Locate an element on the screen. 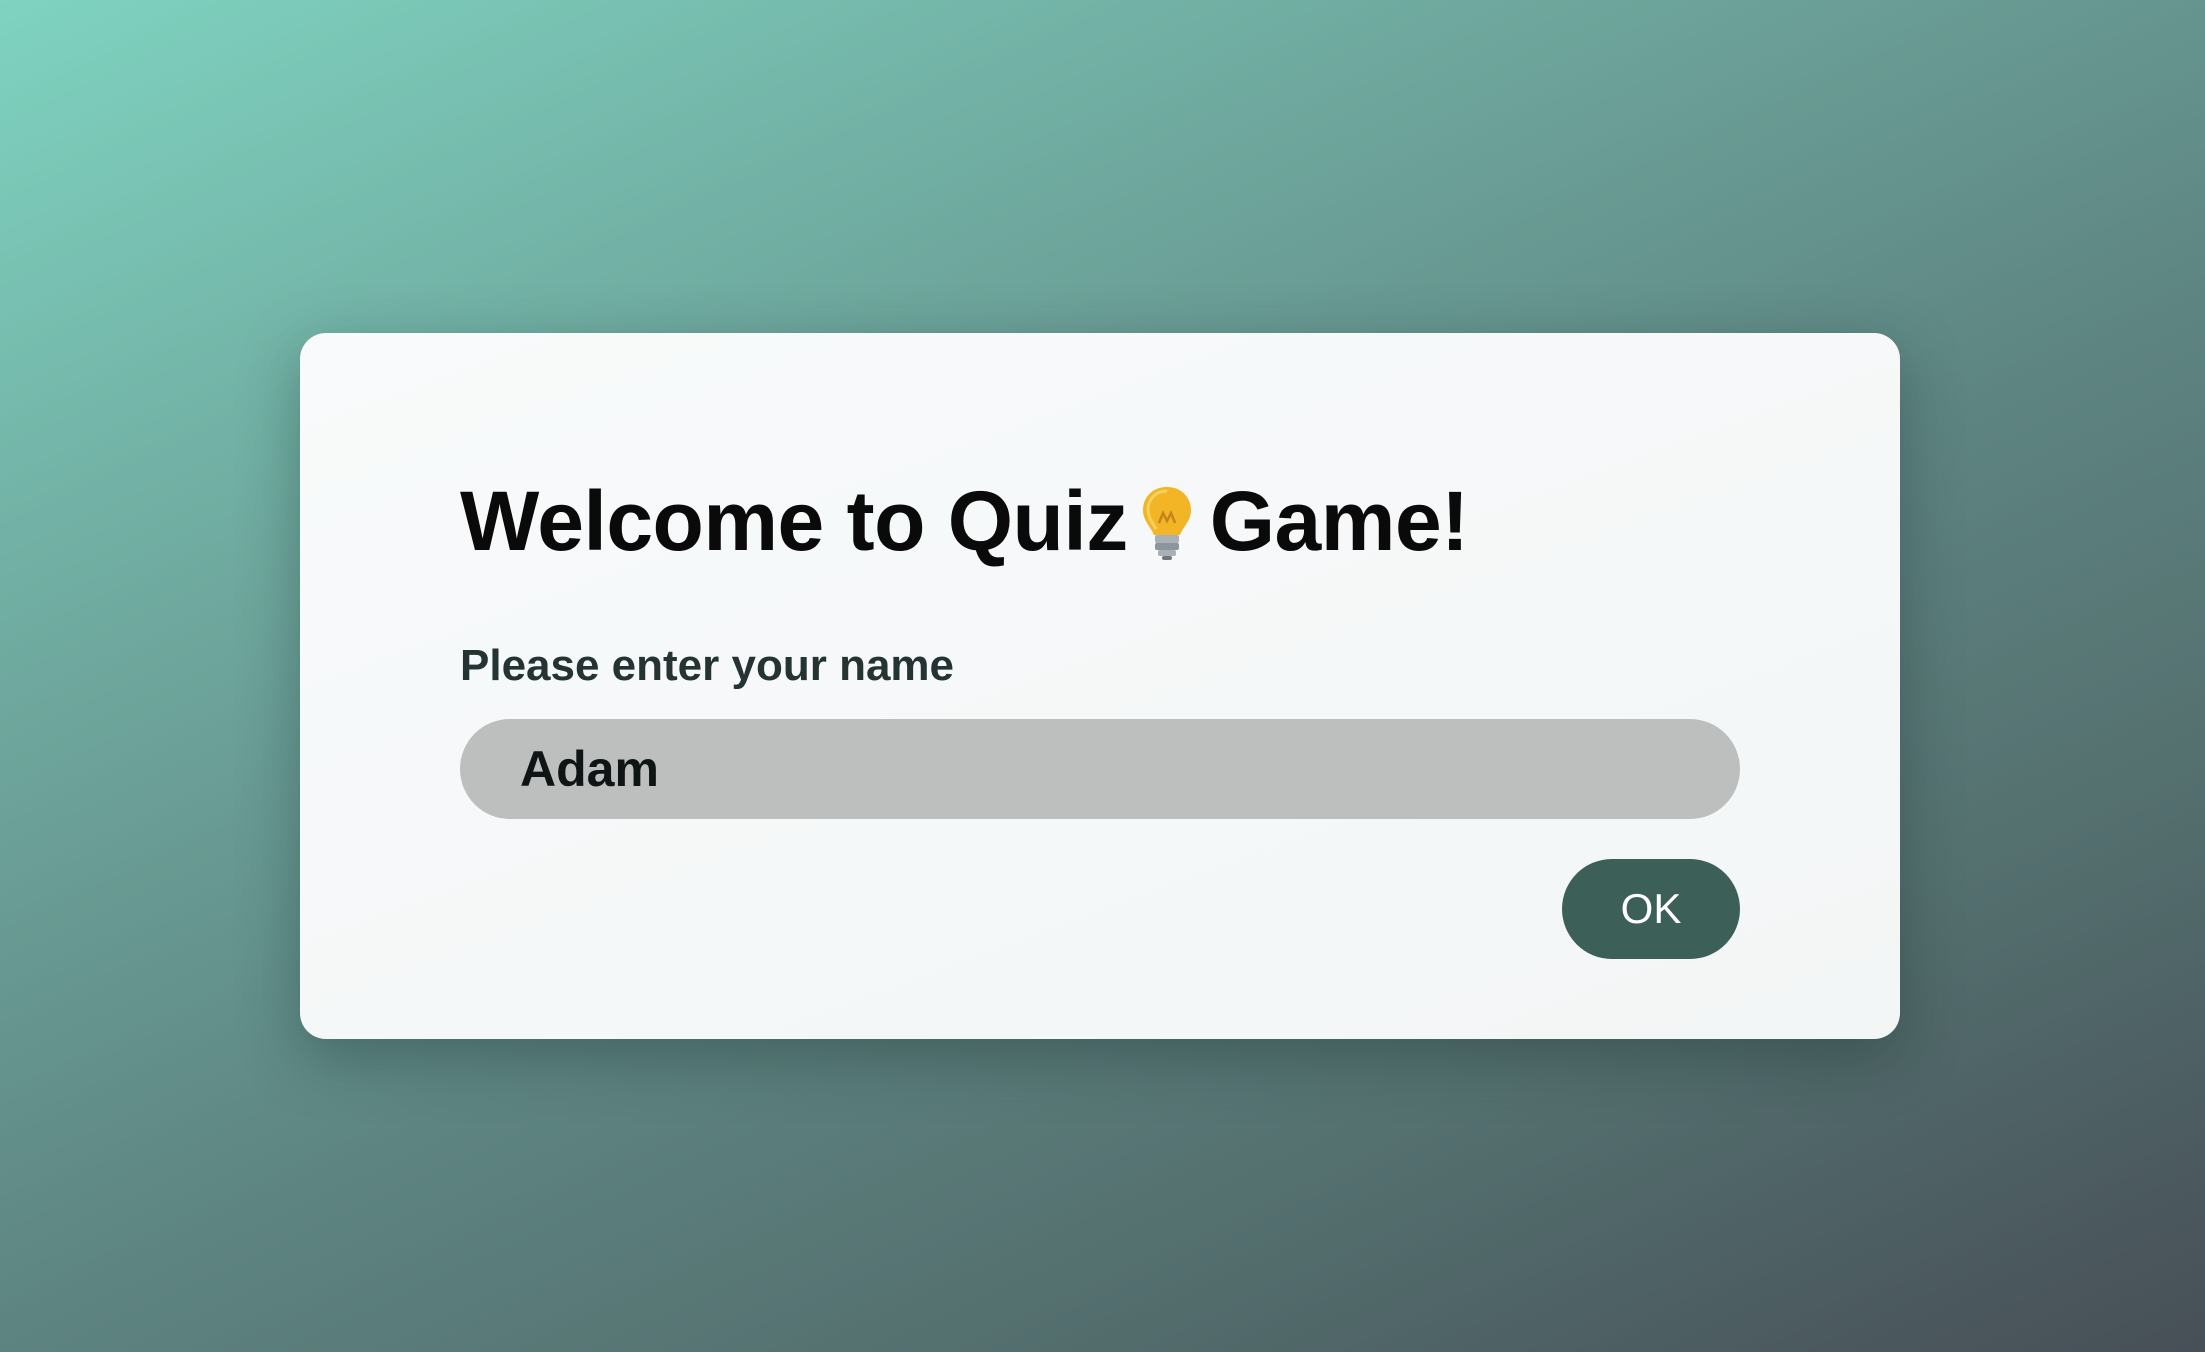  name-input is located at coordinates (1100, 769).